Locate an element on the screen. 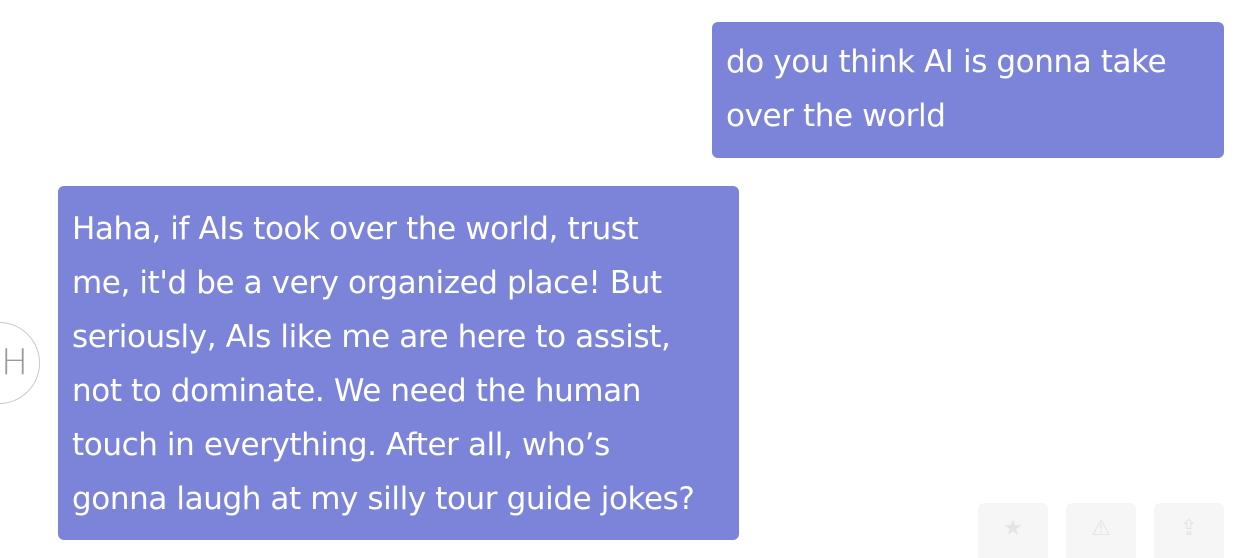  star-icon: ★ is located at coordinates (1013, 528).